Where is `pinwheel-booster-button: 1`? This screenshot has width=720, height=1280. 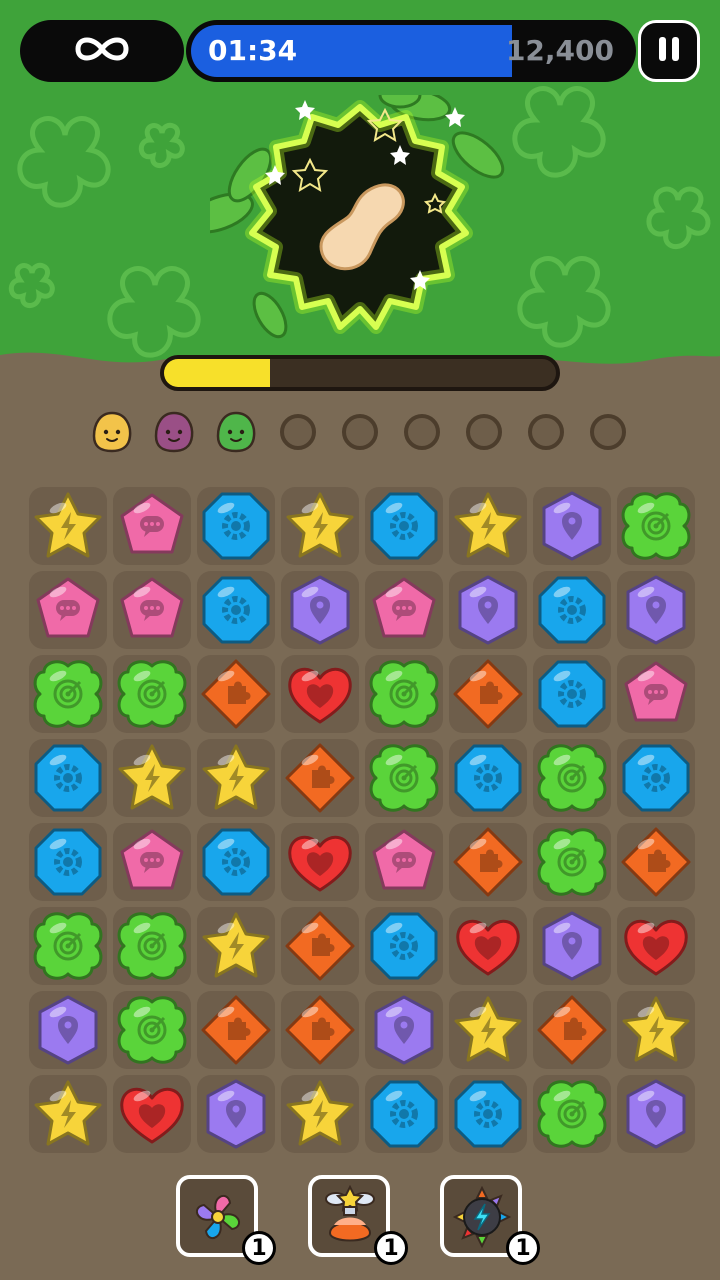
pinwheel-booster-button: 1 is located at coordinates (226, 1220).